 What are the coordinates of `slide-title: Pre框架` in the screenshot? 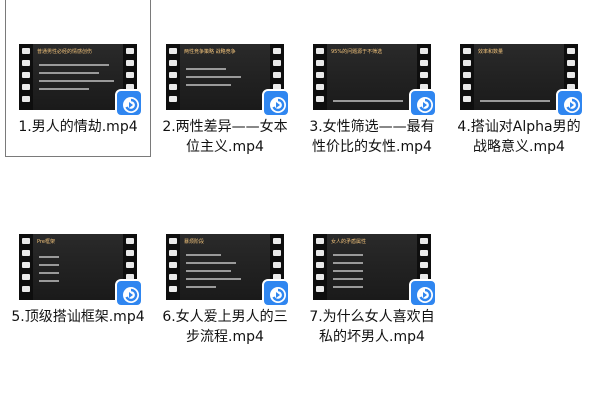 It's located at (46, 242).